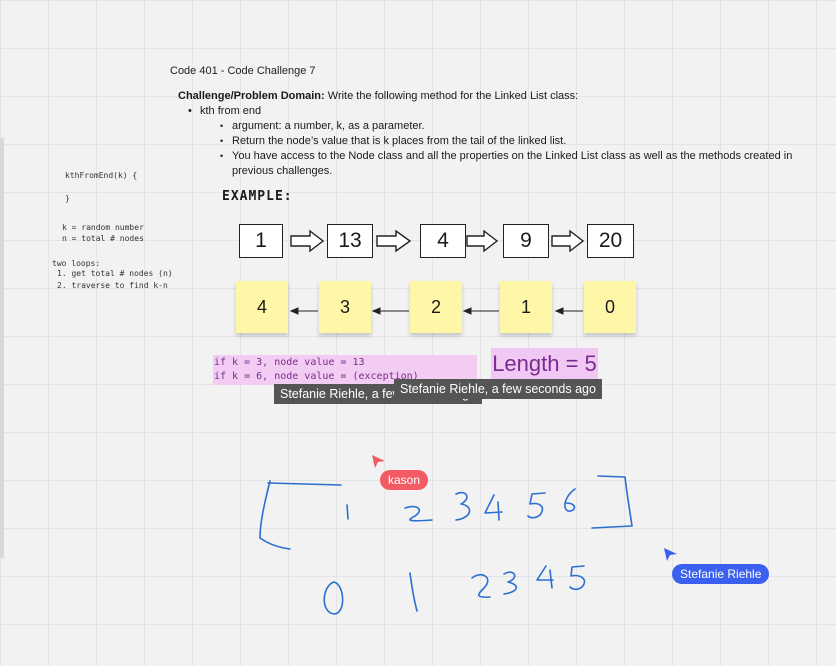 The image size is (836, 666). I want to click on cursor-label-stefanie: Stefanie Riehle, so click(721, 574).